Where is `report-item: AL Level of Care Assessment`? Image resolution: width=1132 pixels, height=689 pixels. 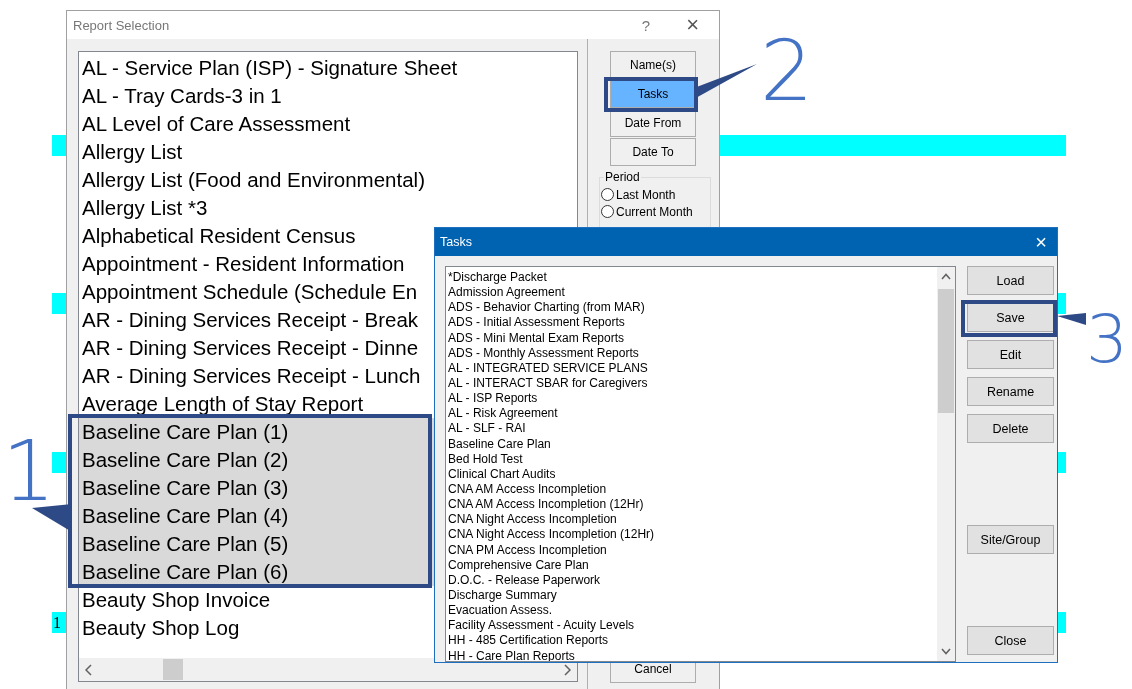 report-item: AL Level of Care Assessment is located at coordinates (328, 124).